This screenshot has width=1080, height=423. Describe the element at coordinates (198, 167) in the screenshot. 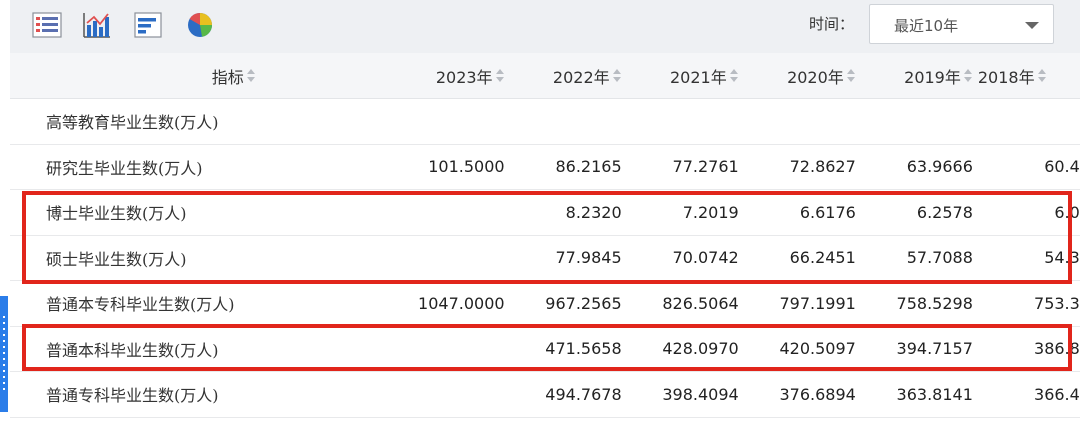

I see `row-indicator-name: 研究生毕业生数(万人)` at that location.